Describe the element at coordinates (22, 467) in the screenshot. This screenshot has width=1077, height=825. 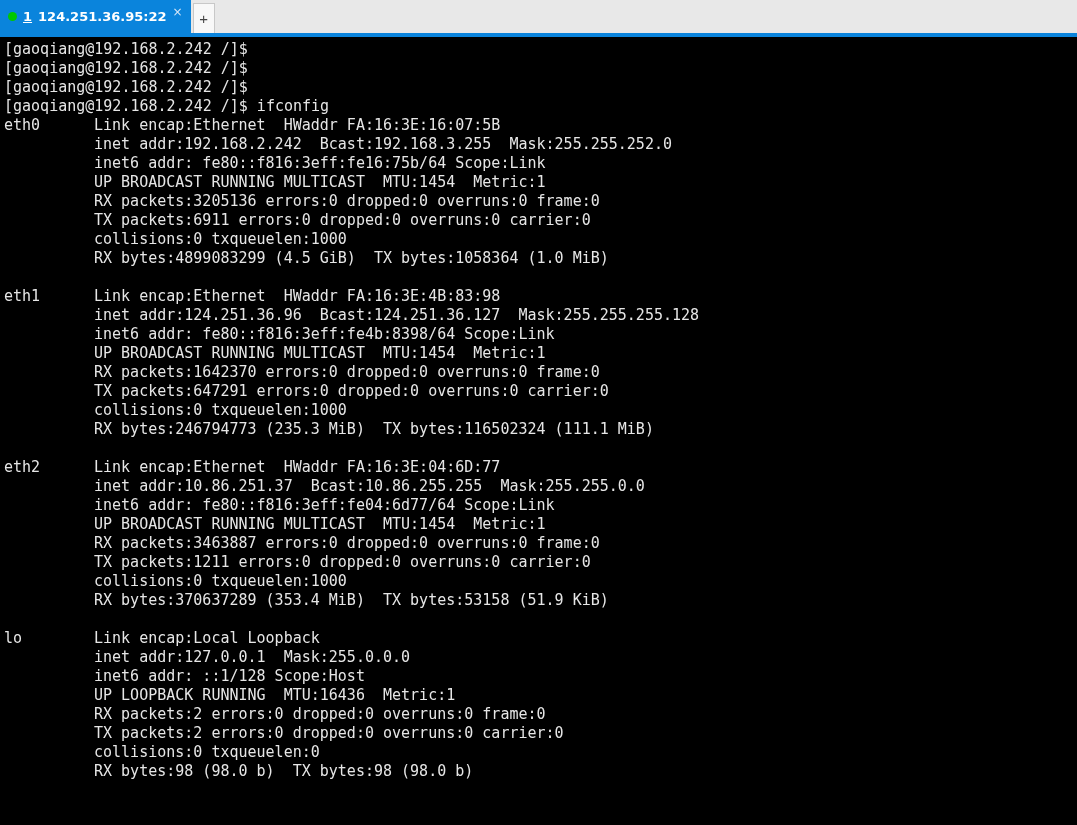
I see `interface-name: eth2` at that location.